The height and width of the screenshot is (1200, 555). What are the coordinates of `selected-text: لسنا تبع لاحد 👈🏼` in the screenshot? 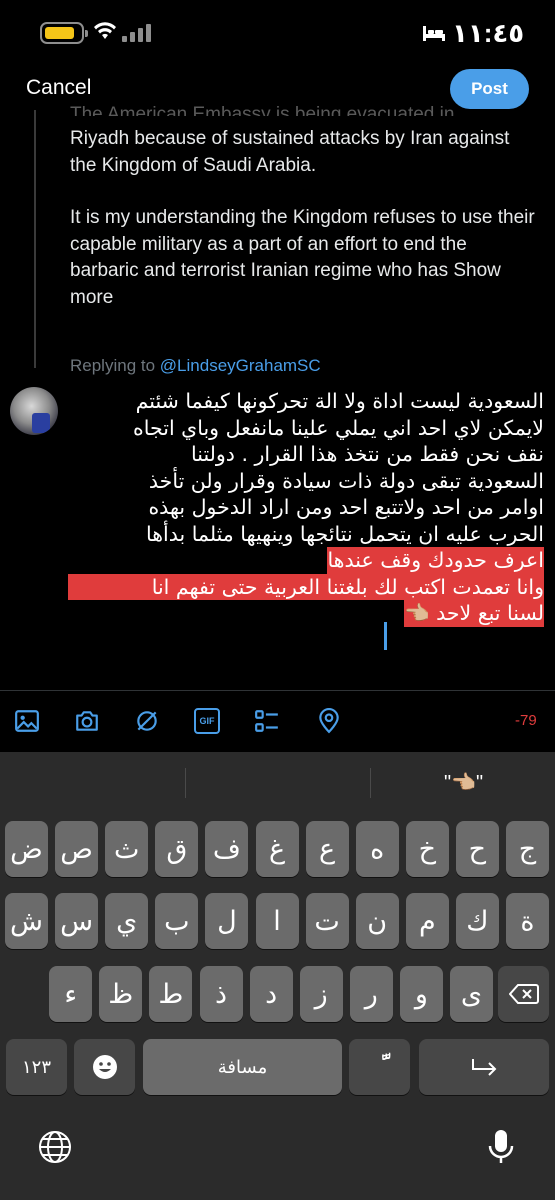 It's located at (474, 613).